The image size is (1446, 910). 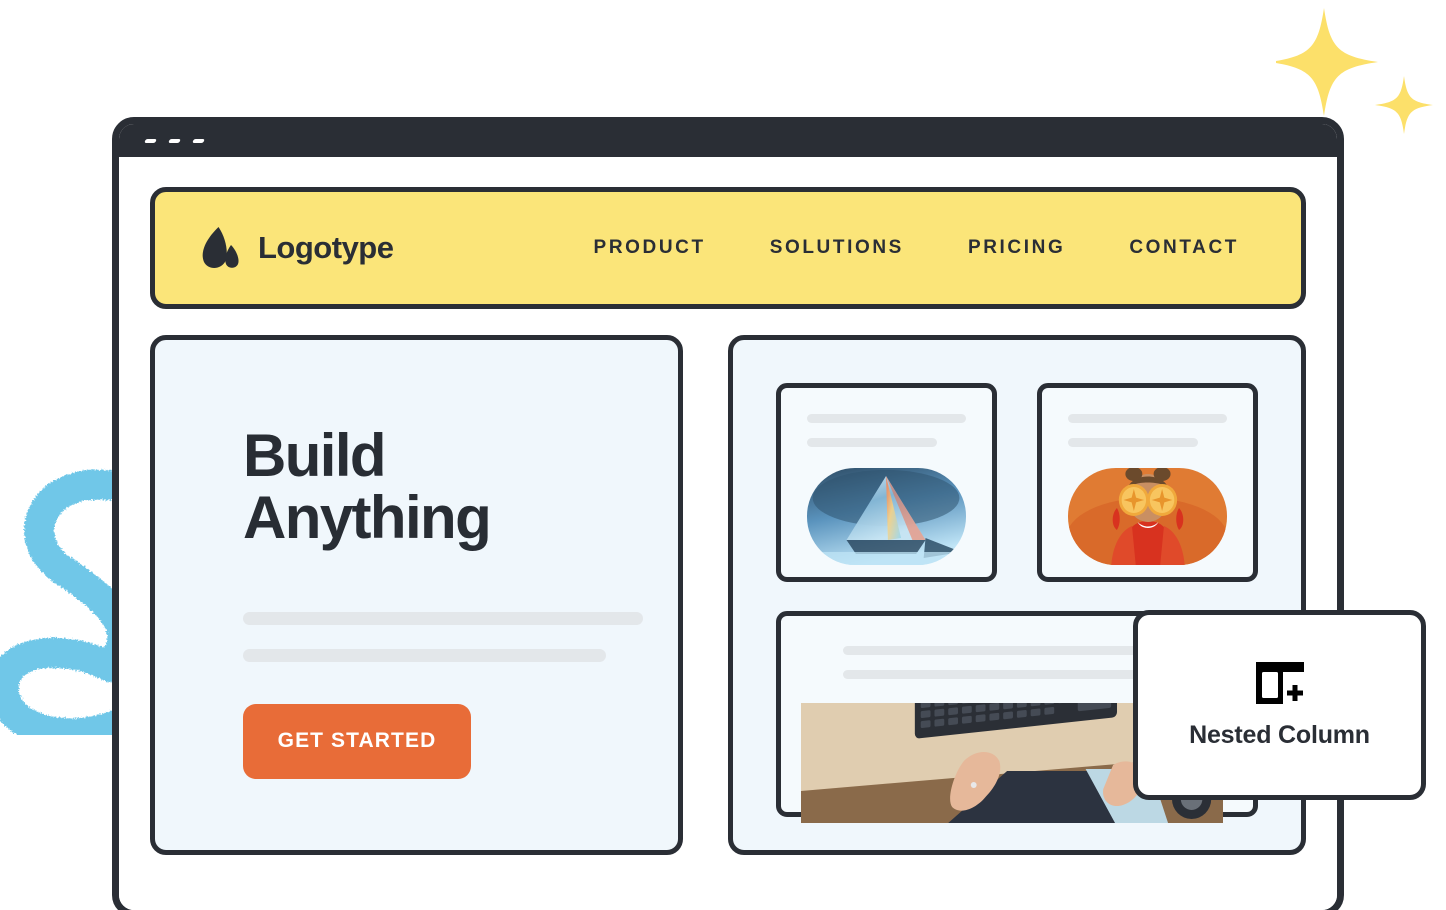 I want to click on nested-column-tooltip: Nested Column, so click(x=1279, y=705).